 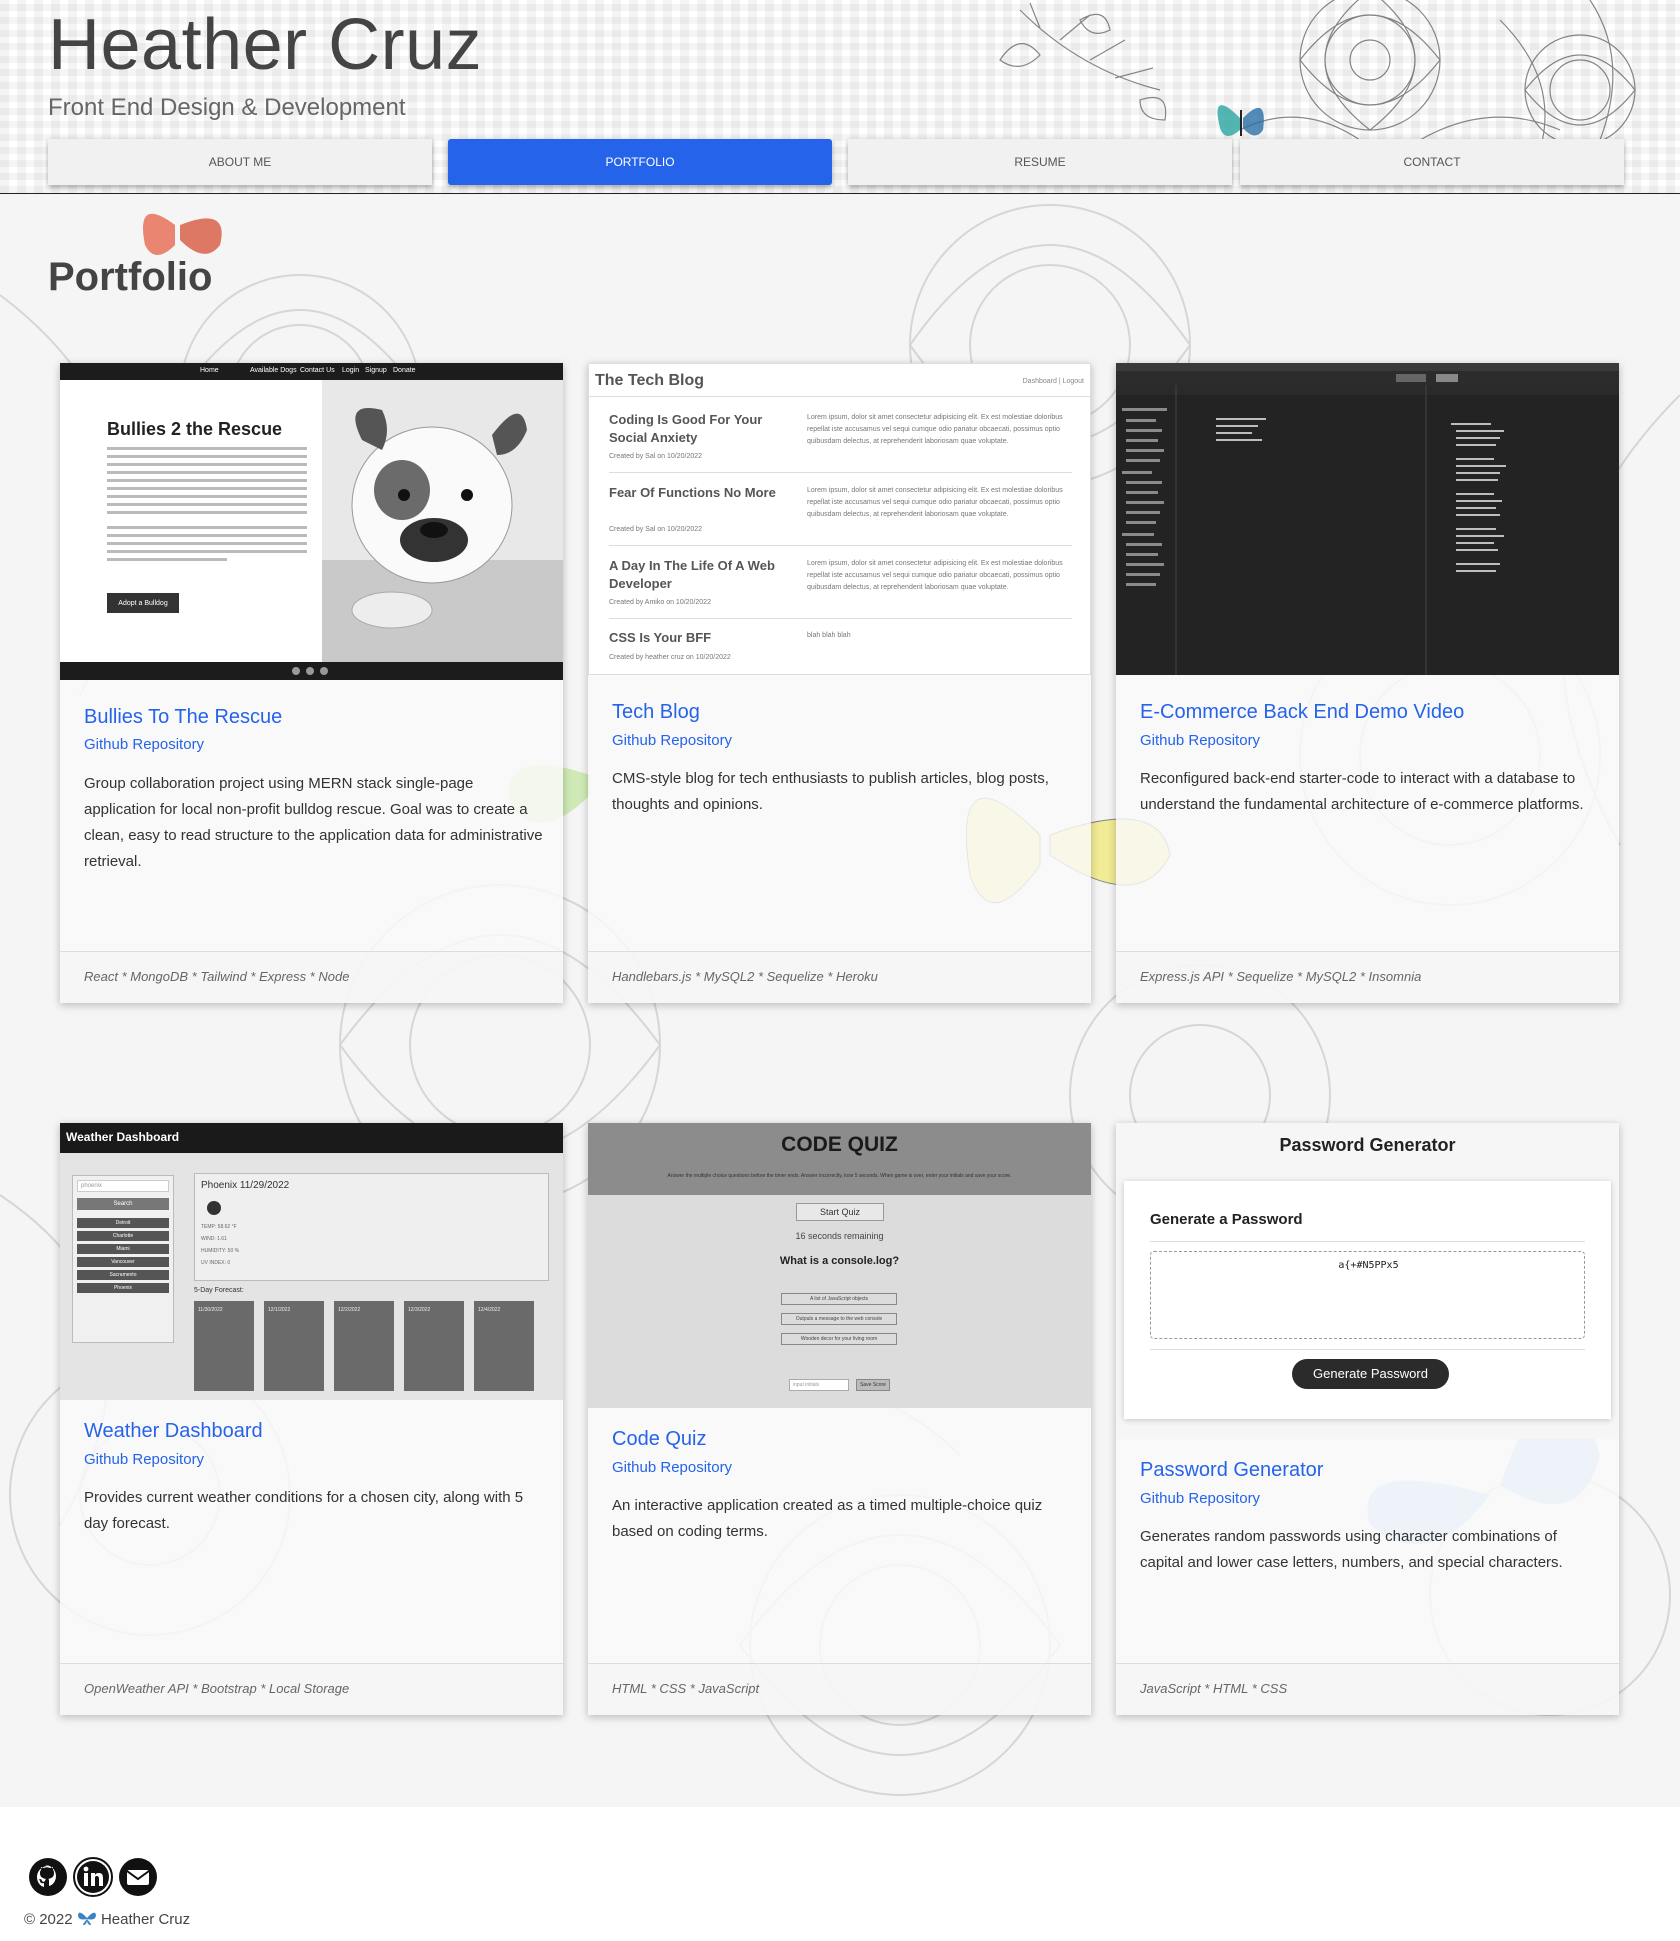 I want to click on mini-city: Phoenix, so click(x=123, y=1288).